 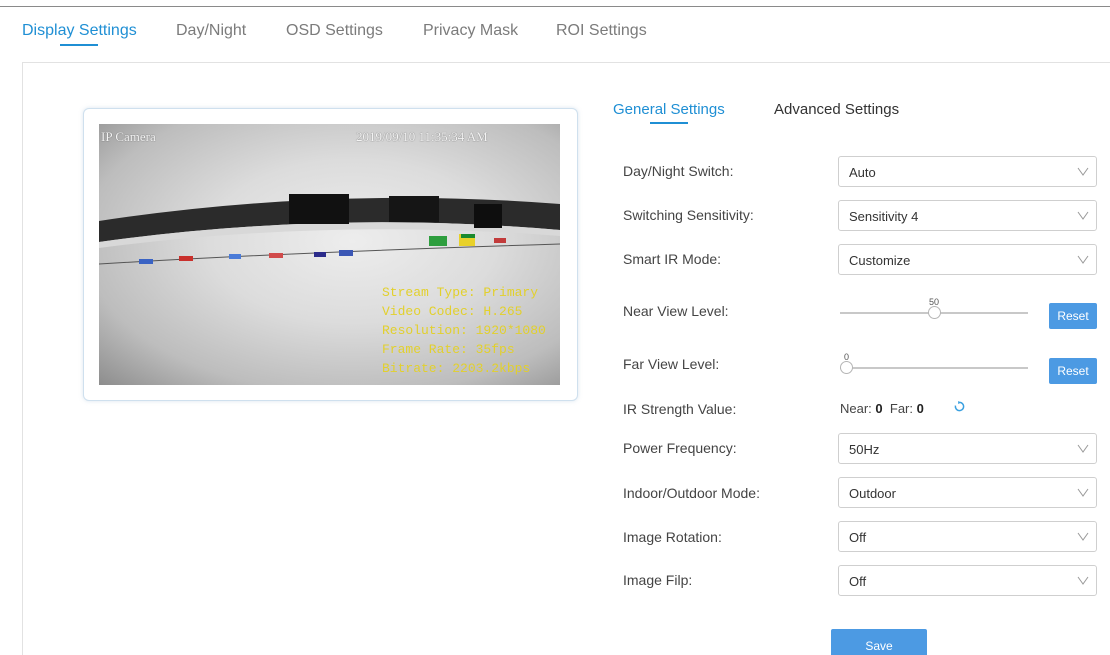 What do you see at coordinates (456, 368) in the screenshot?
I see `osd-bitrate: Bitrate: 2203.2kbps` at bounding box center [456, 368].